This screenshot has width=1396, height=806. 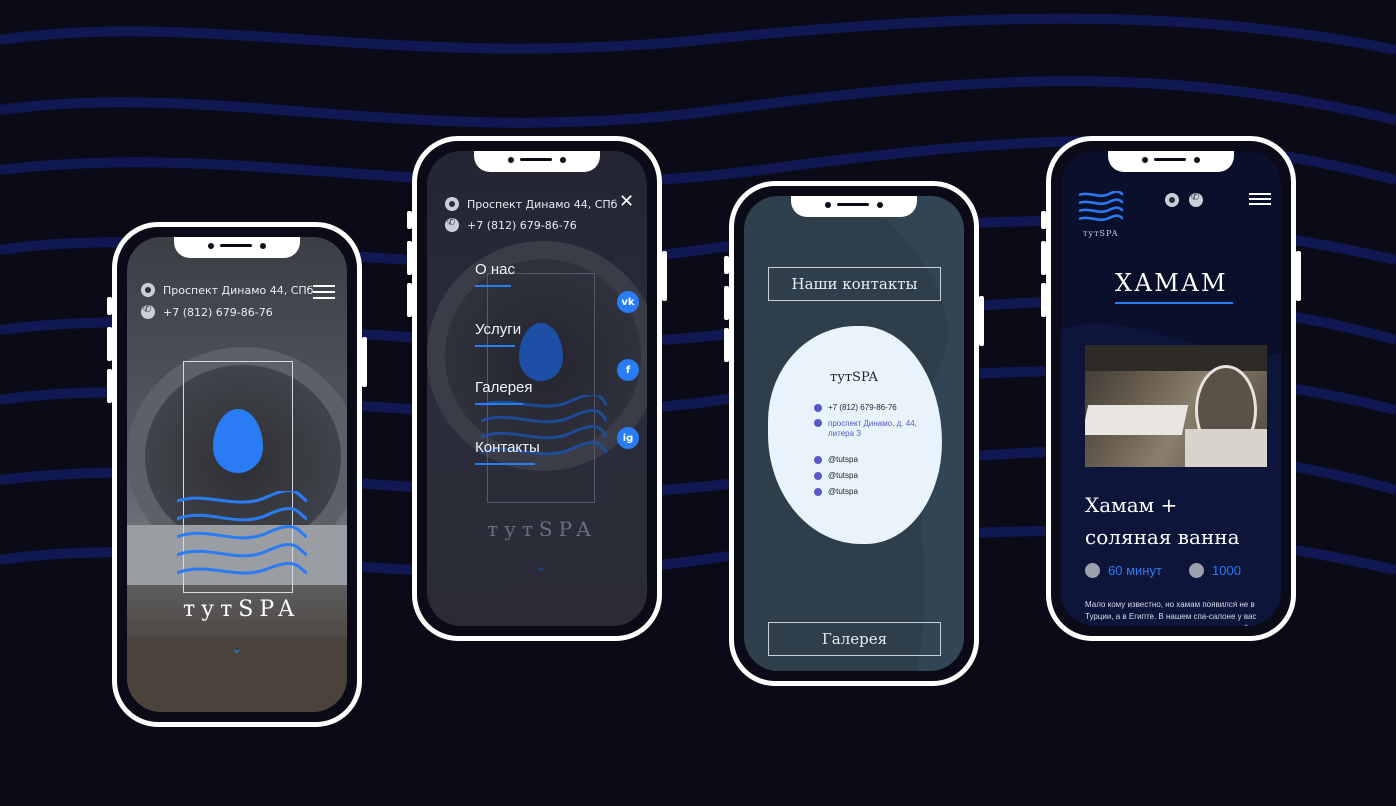 I want to click on instagram-icon: ig, so click(x=628, y=438).